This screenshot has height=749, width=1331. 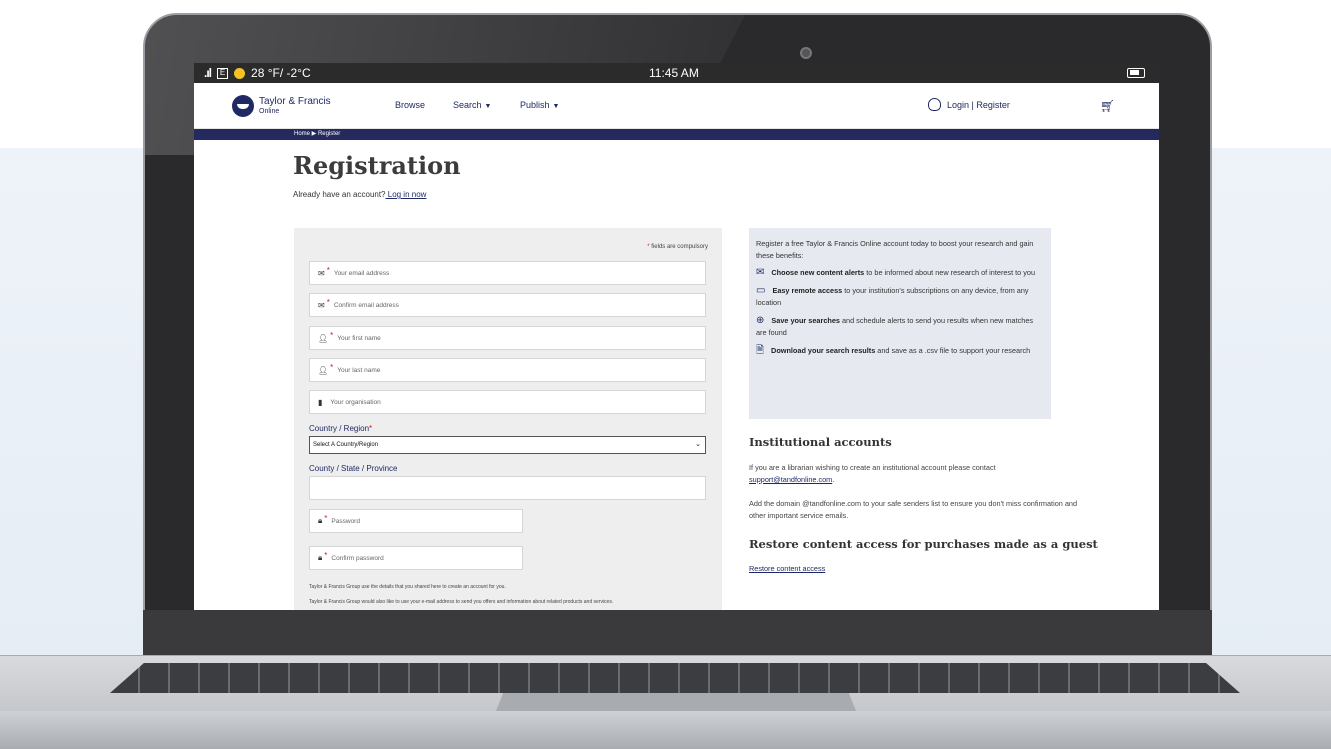 I want to click on already-account-text: Already have an account? Log in now, so click(x=359, y=194).